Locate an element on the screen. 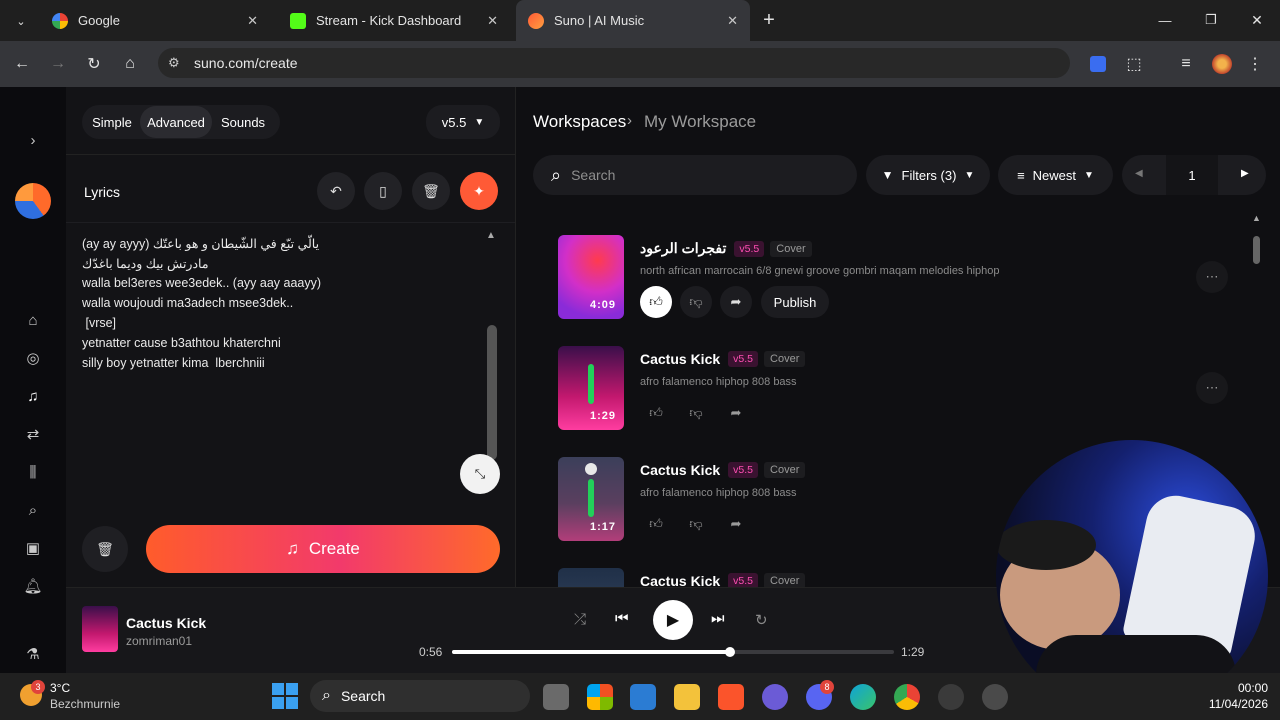 The image size is (1280, 720). restore-icon: ❐ is located at coordinates (1211, 20).